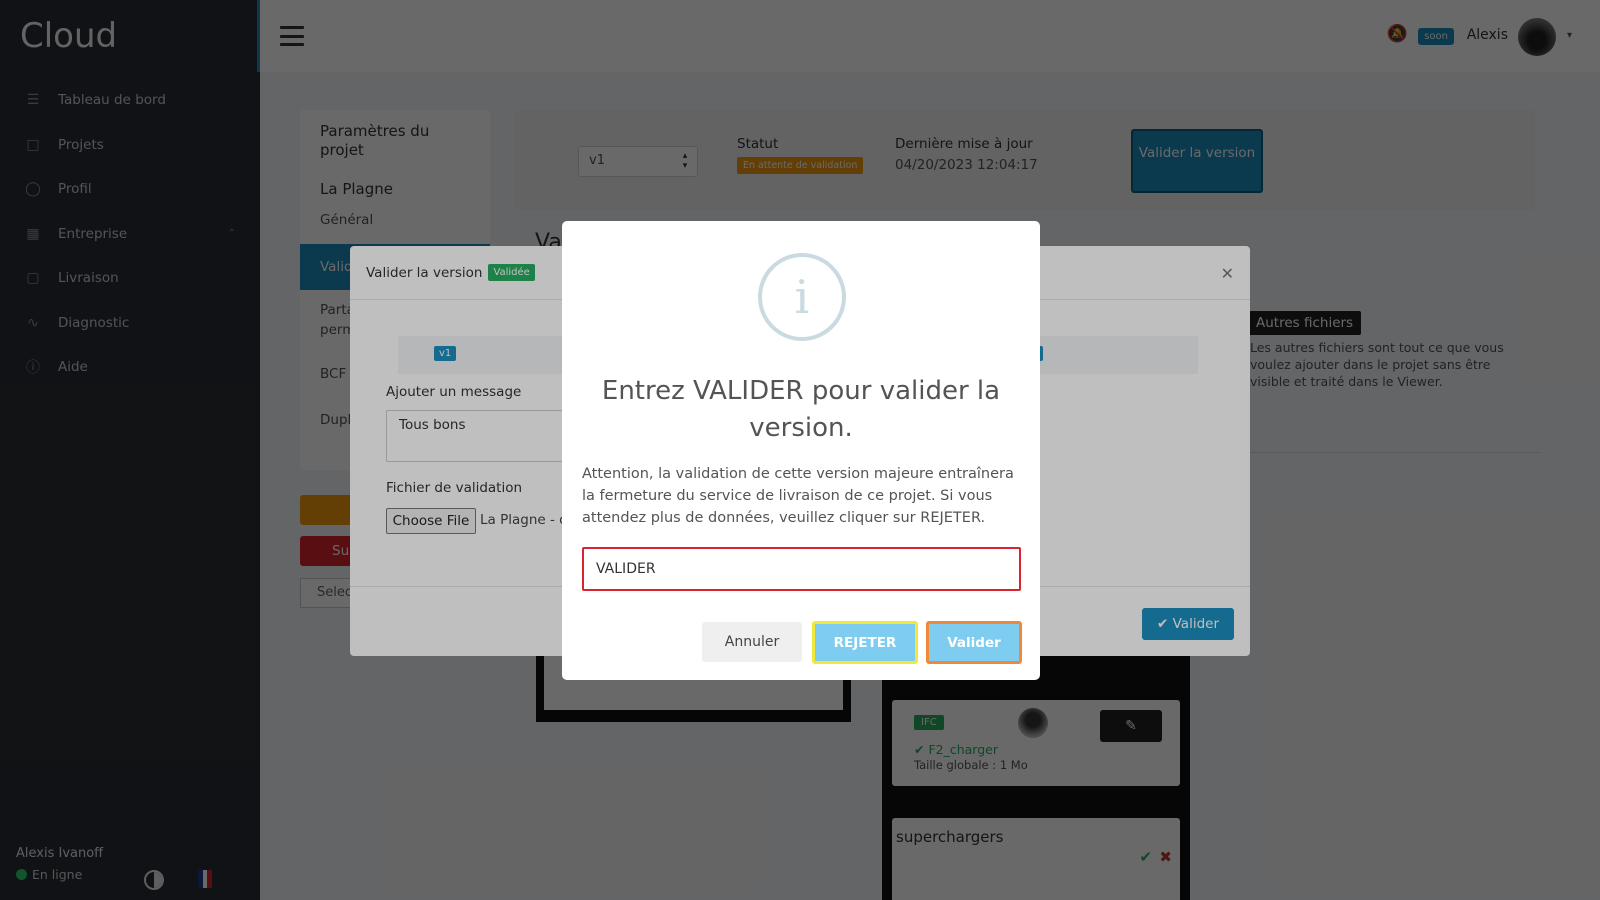 The image size is (1600, 900). I want to click on dialog-title: Entrez VALIDER pour valider la version., so click(801, 409).